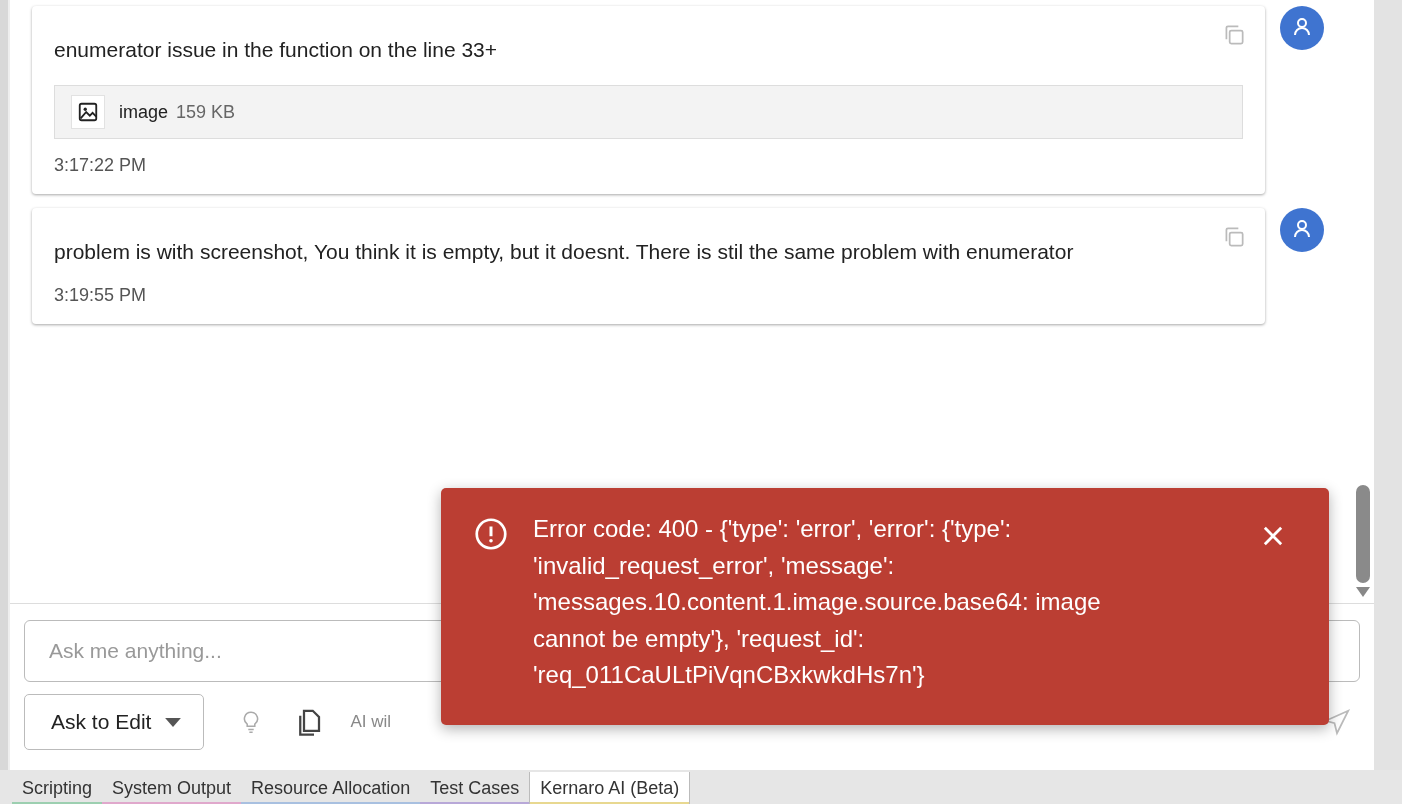 The width and height of the screenshot is (1402, 804). What do you see at coordinates (648, 112) in the screenshot?
I see `attachment-chip: image 159 KB` at bounding box center [648, 112].